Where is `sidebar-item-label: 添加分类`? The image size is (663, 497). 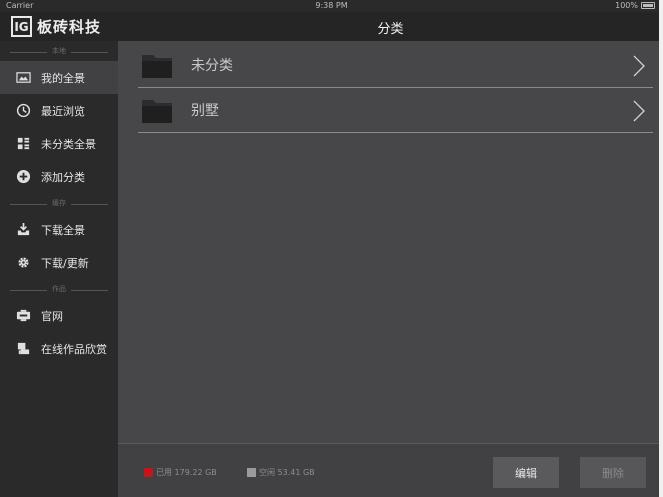
sidebar-item-label: 添加分类 is located at coordinates (63, 177).